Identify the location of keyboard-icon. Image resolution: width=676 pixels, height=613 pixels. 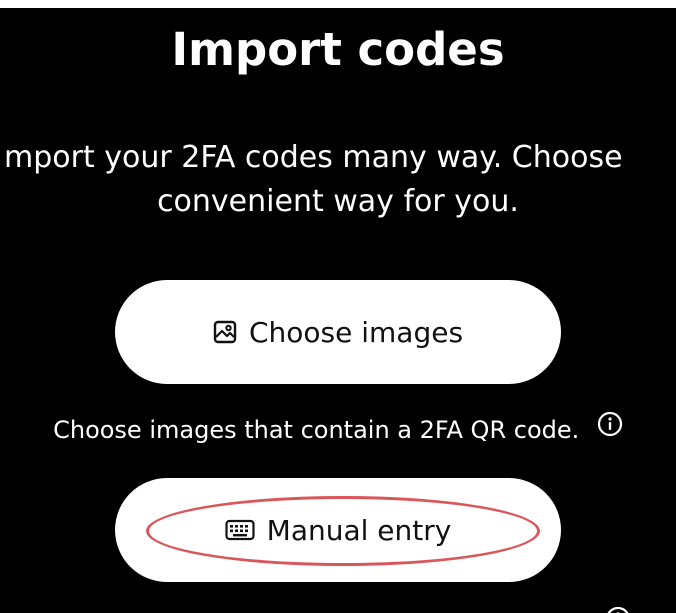
(240, 530).